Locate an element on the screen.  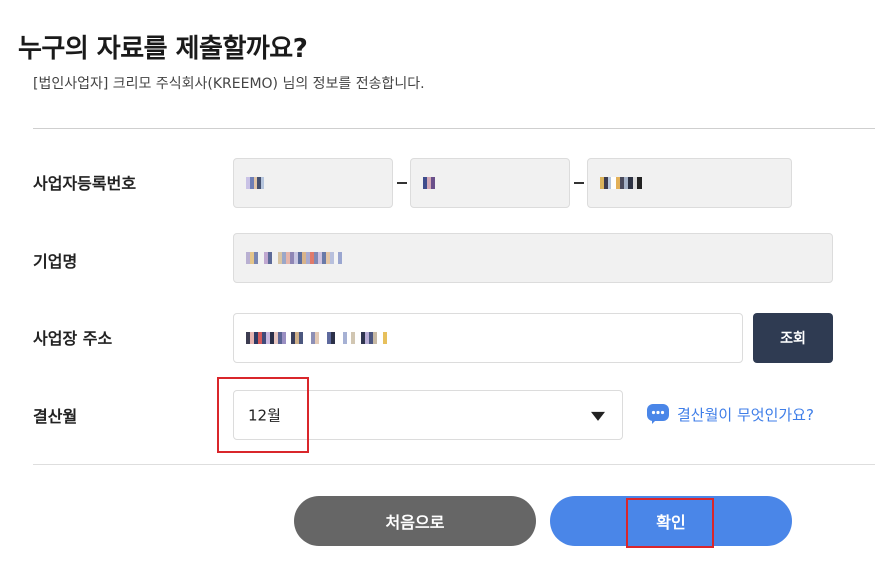
divider-bottom is located at coordinates (454, 464).